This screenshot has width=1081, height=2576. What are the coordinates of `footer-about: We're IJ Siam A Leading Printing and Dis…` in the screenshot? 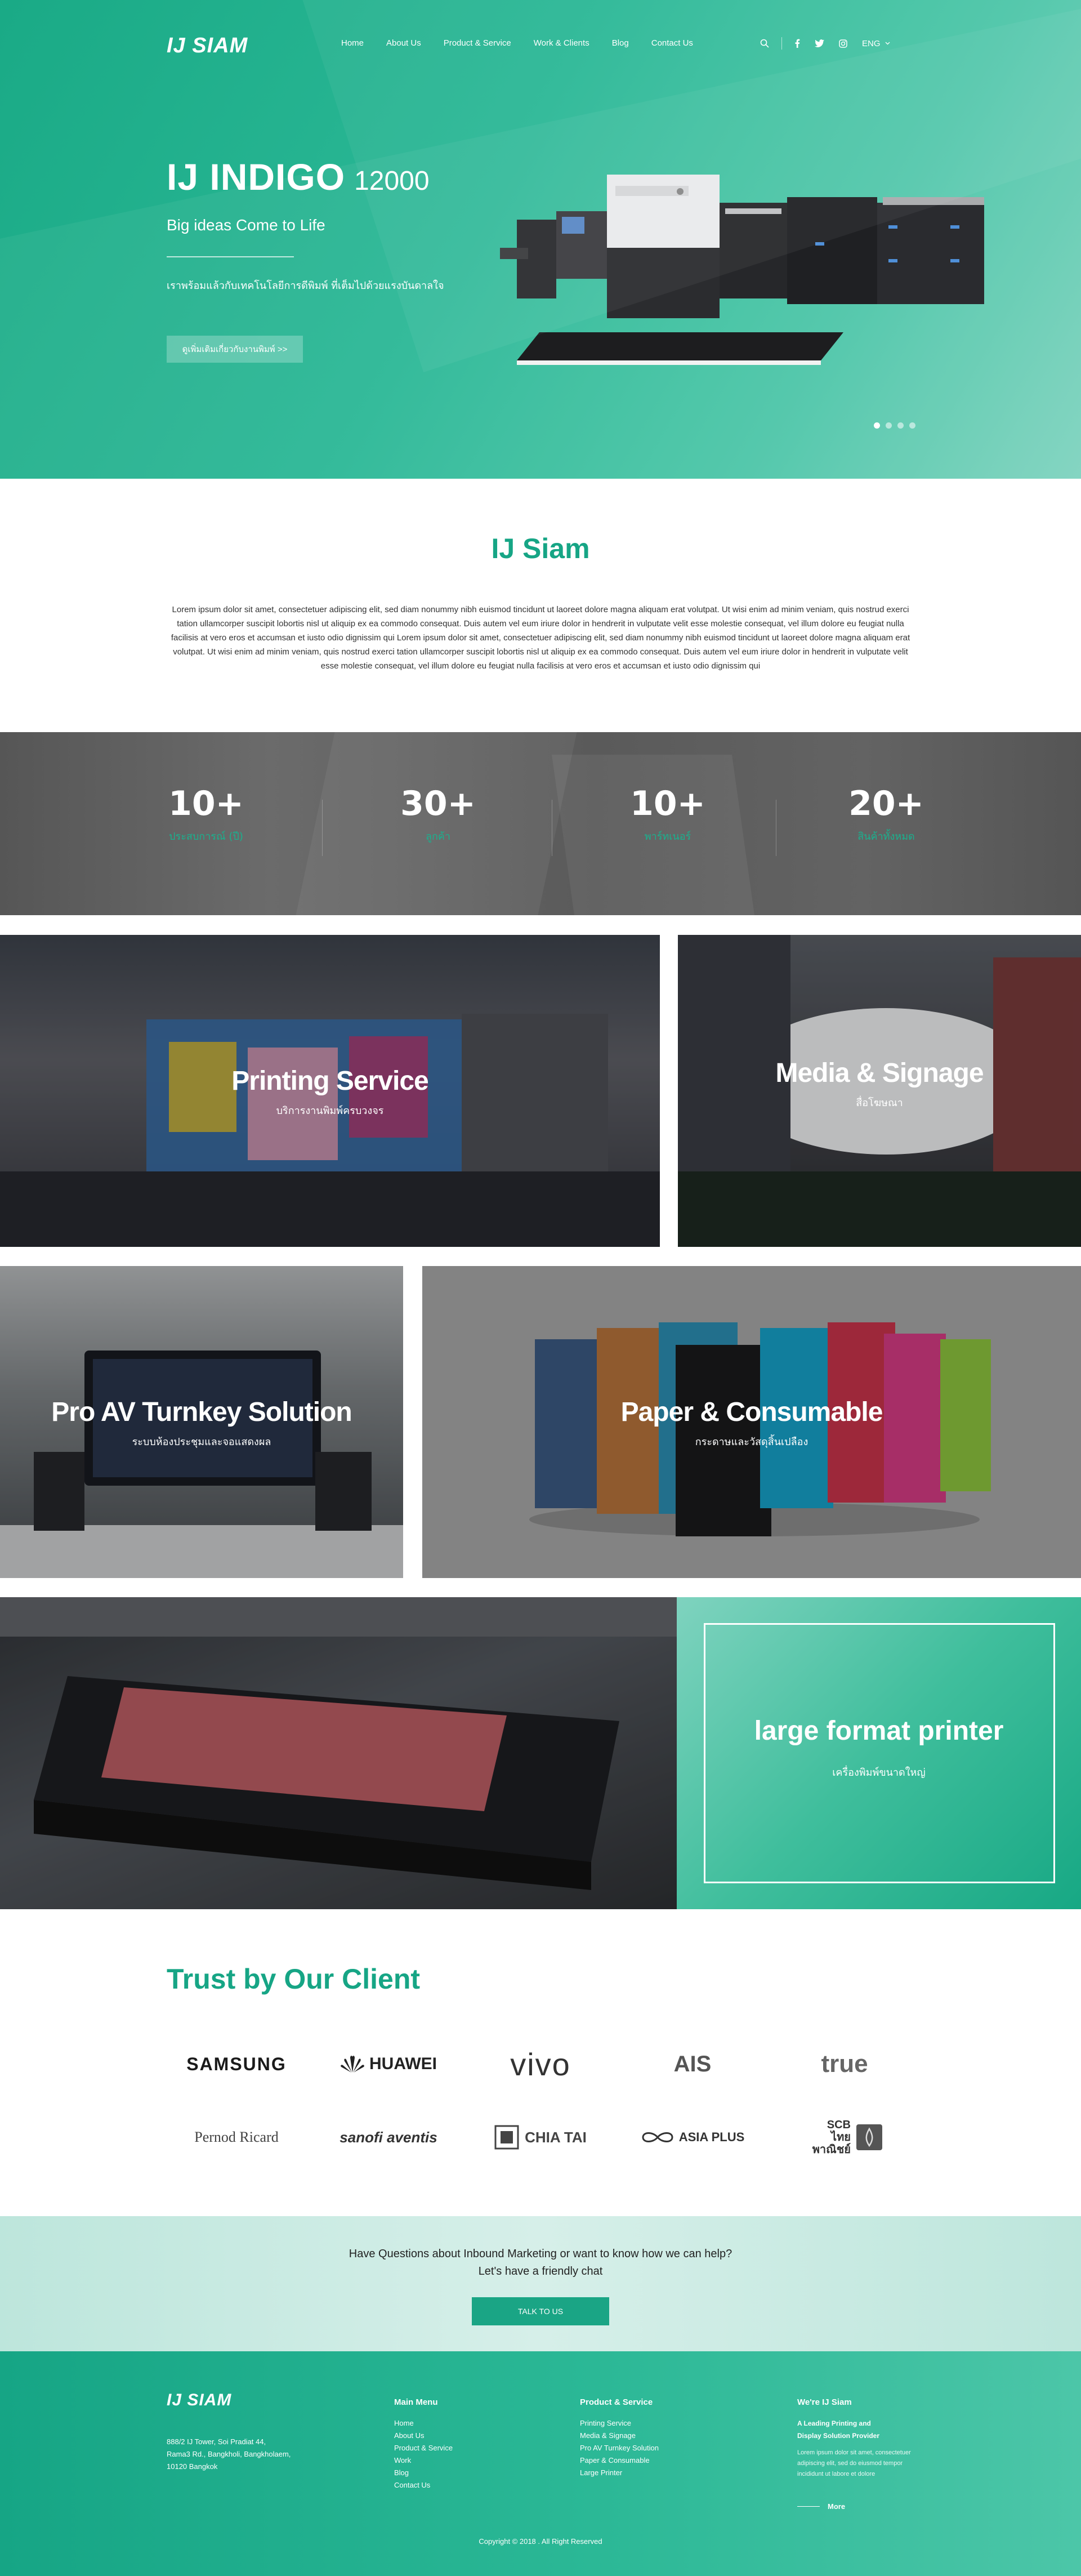 It's located at (859, 2438).